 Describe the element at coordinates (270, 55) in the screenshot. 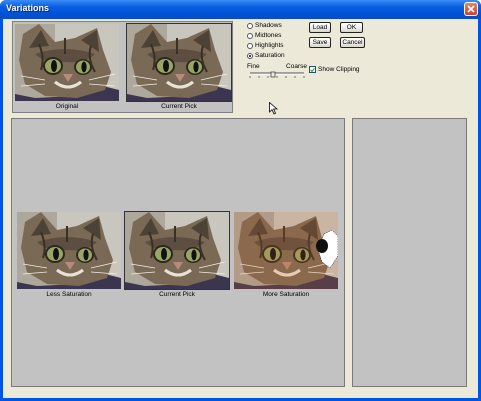

I see `radio-label: Saturation` at that location.